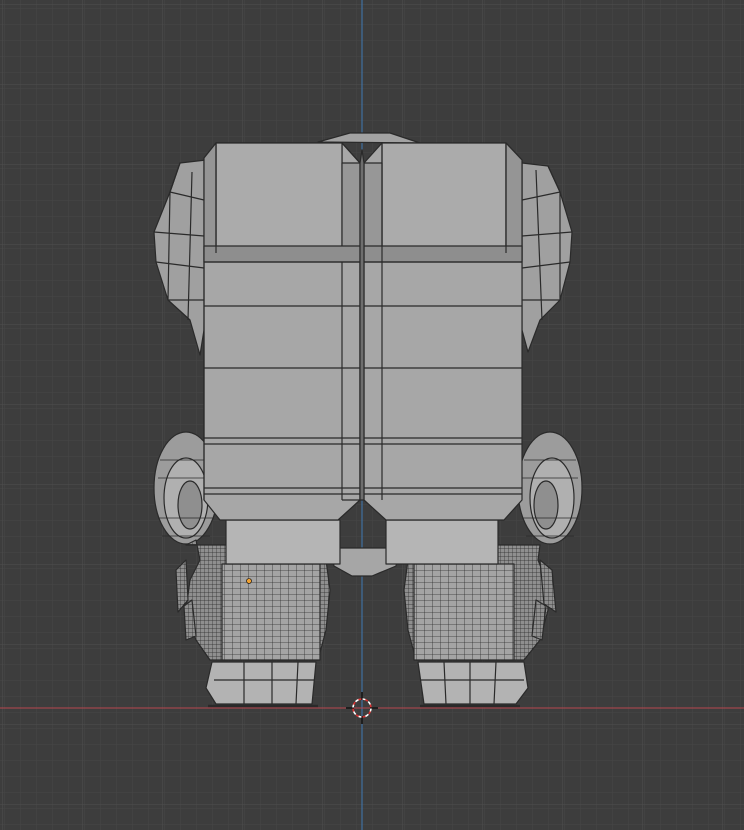  I want to click on torso-left-block, so click(282, 331).